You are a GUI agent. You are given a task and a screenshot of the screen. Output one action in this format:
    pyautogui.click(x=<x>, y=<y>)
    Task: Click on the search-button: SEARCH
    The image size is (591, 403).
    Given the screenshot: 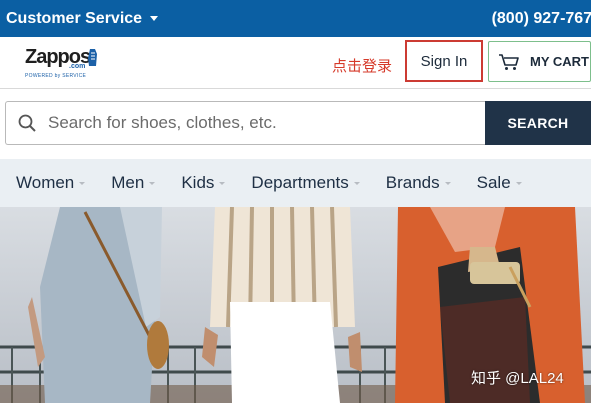 What is the action you would take?
    pyautogui.click(x=538, y=123)
    